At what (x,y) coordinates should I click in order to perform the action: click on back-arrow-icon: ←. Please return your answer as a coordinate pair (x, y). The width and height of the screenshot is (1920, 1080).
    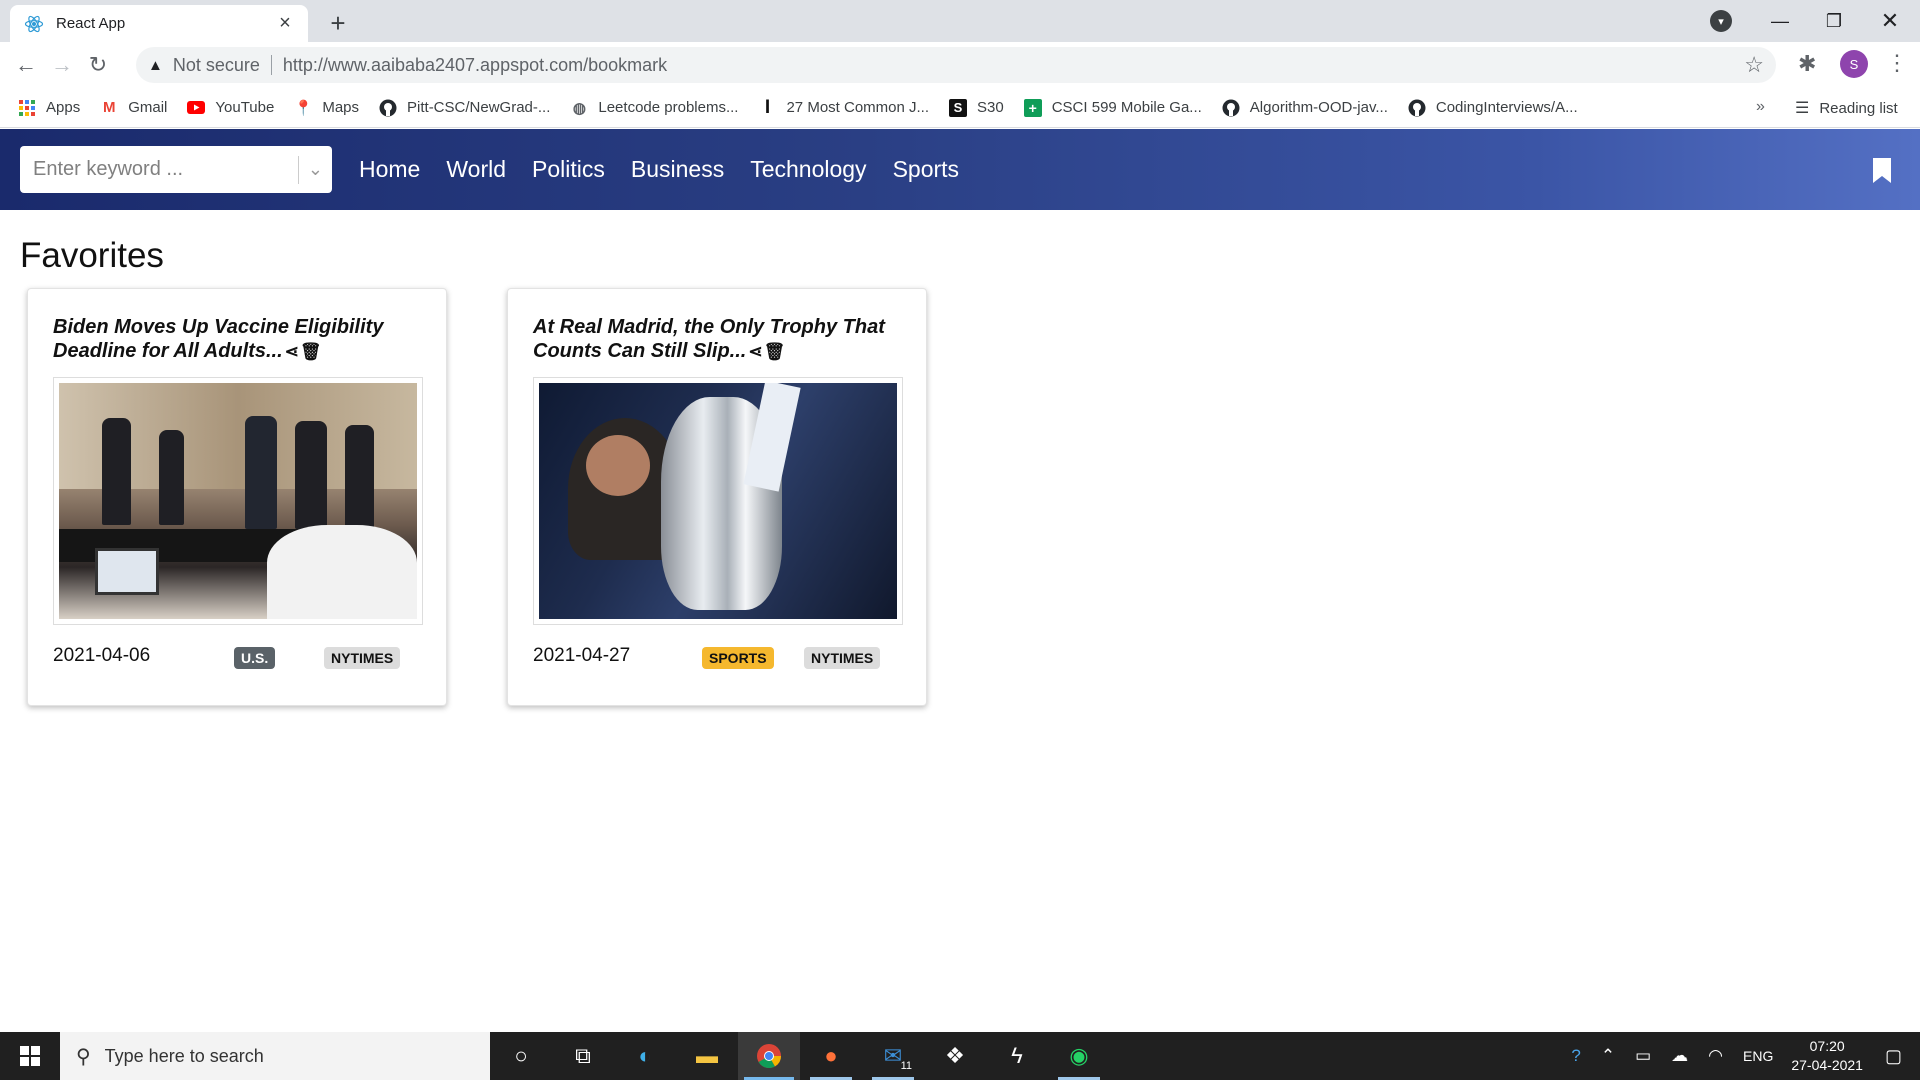
    Looking at the image, I should click on (26, 65).